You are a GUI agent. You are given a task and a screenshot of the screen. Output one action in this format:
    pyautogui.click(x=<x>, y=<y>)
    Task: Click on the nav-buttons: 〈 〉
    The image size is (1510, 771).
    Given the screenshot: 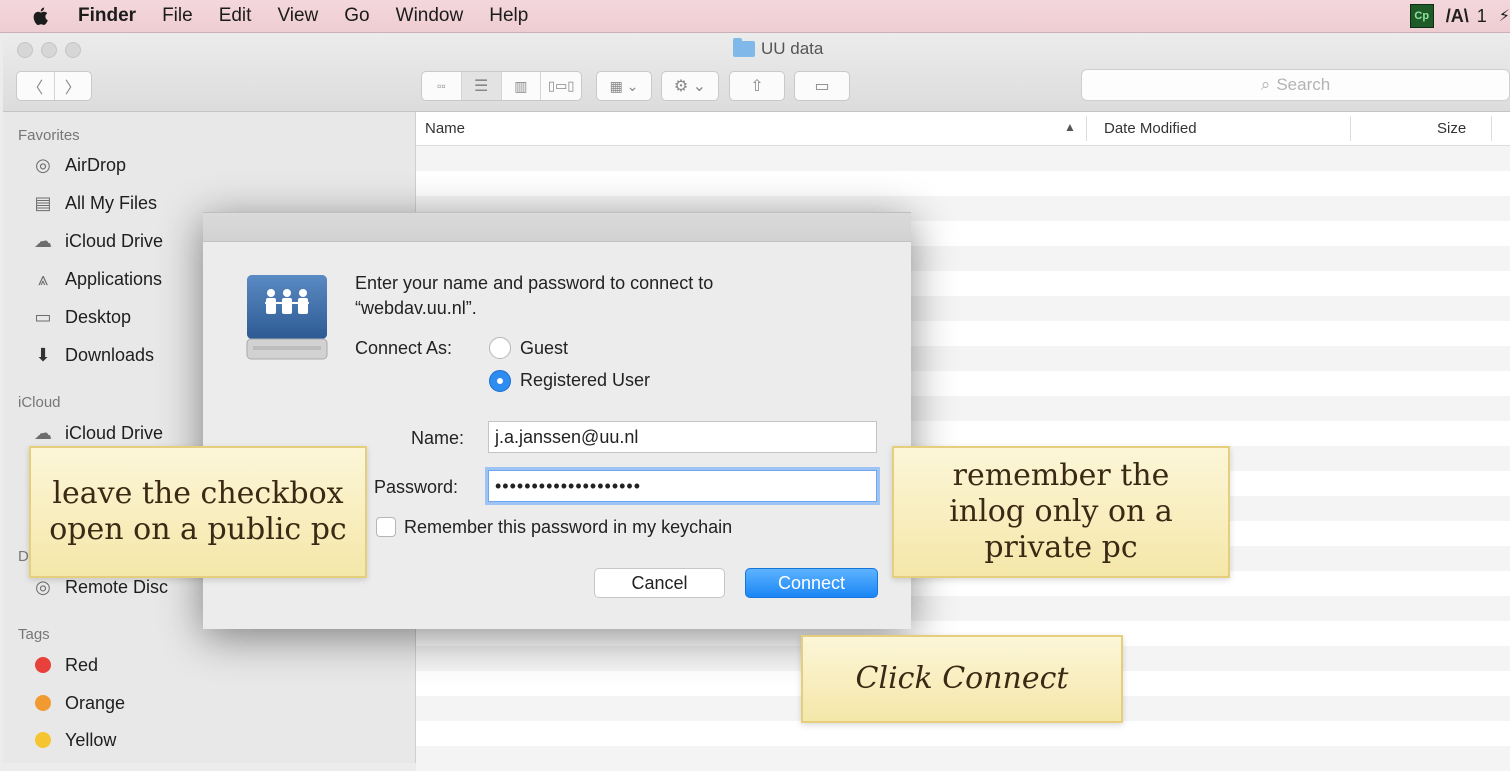 What is the action you would take?
    pyautogui.click(x=54, y=86)
    